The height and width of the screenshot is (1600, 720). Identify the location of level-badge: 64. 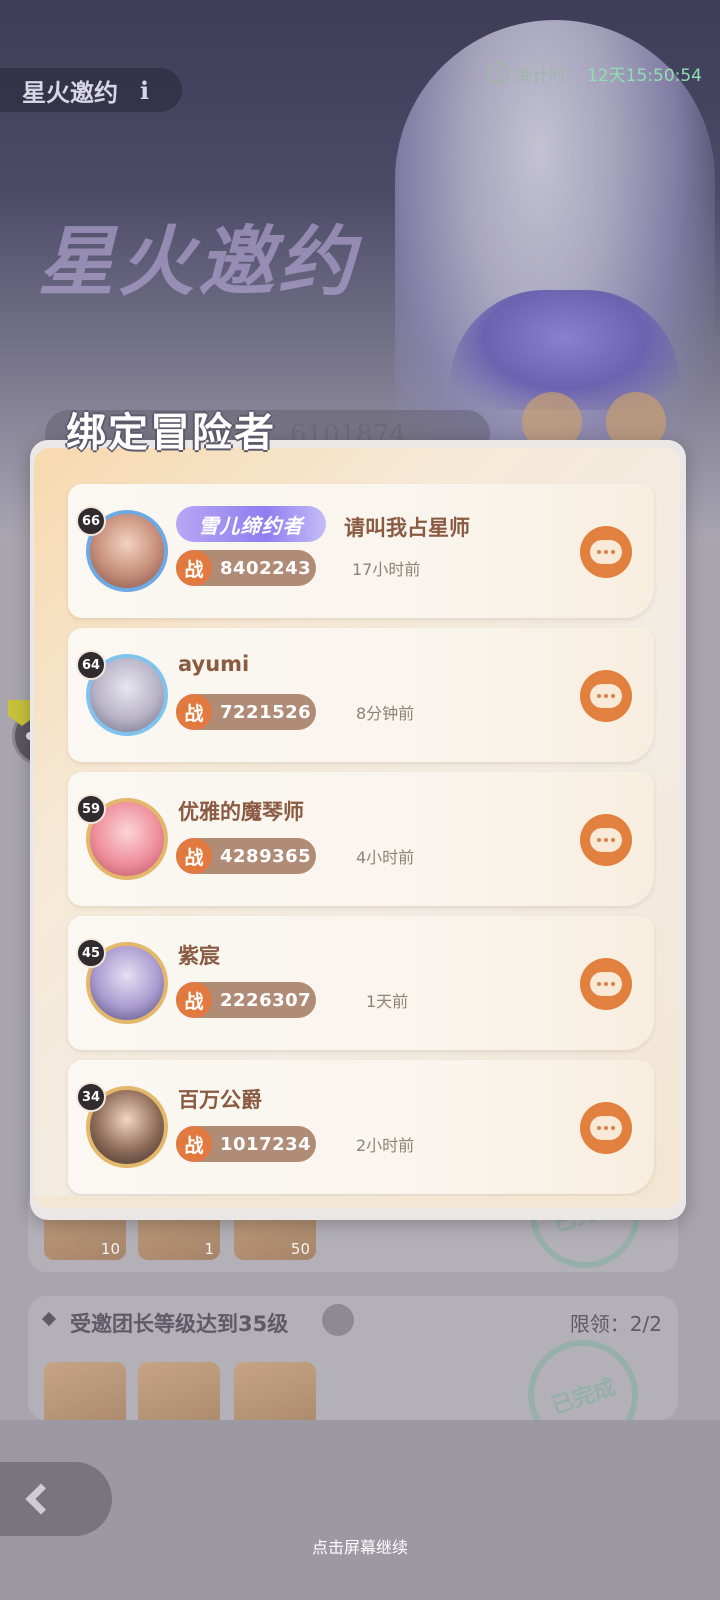
(91, 665).